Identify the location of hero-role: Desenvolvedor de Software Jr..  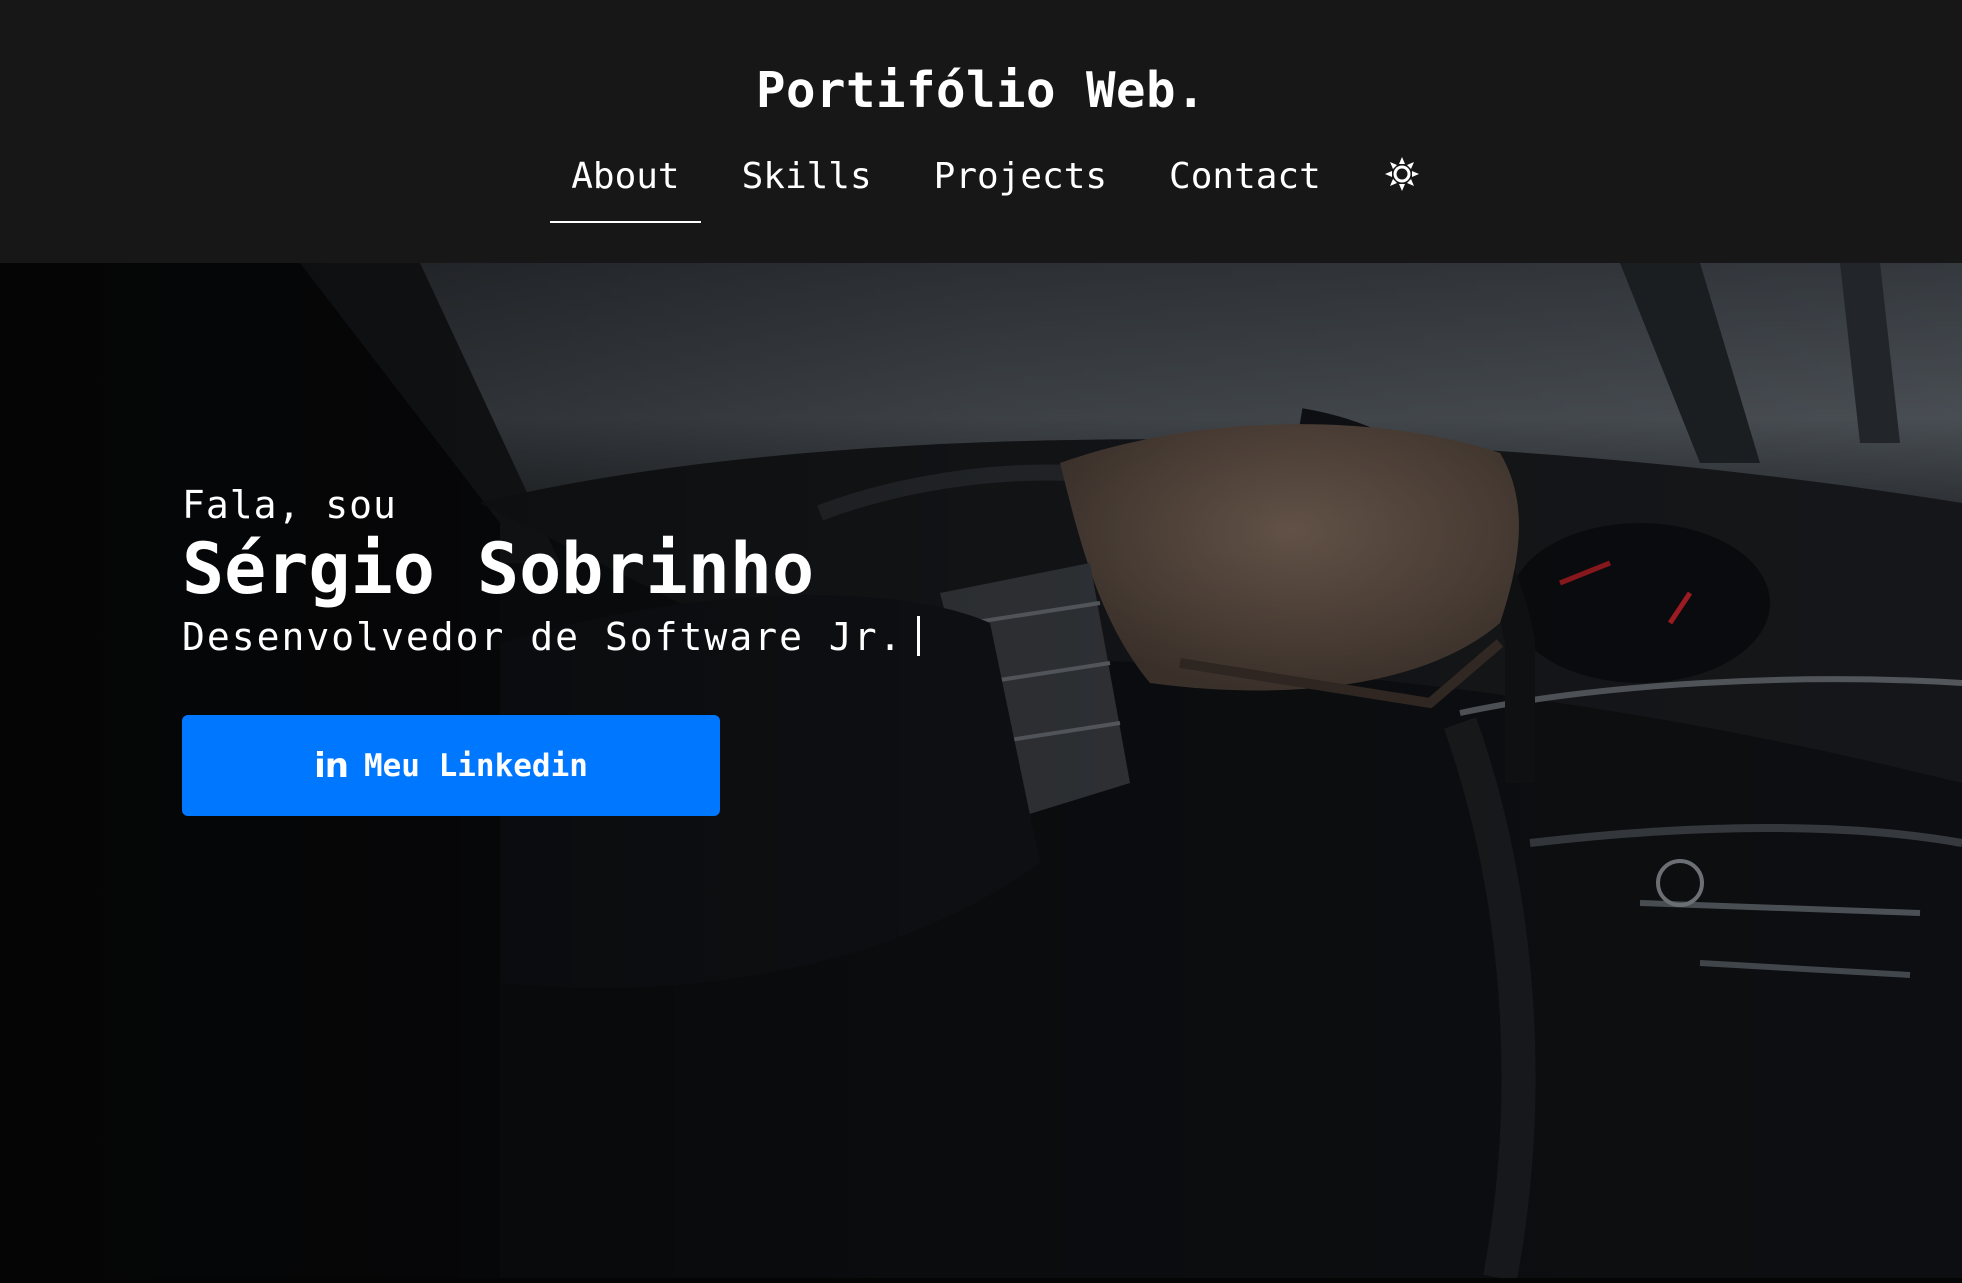
(543, 637).